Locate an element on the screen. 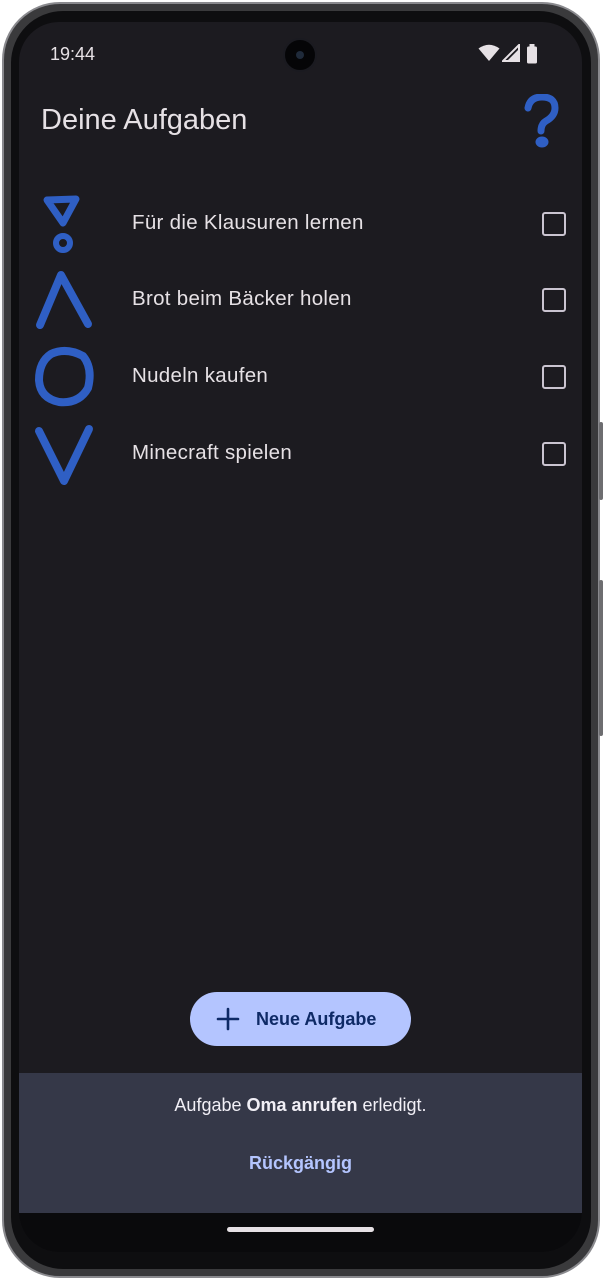  snackbar-message-suffix: erledigt. is located at coordinates (392, 1105).